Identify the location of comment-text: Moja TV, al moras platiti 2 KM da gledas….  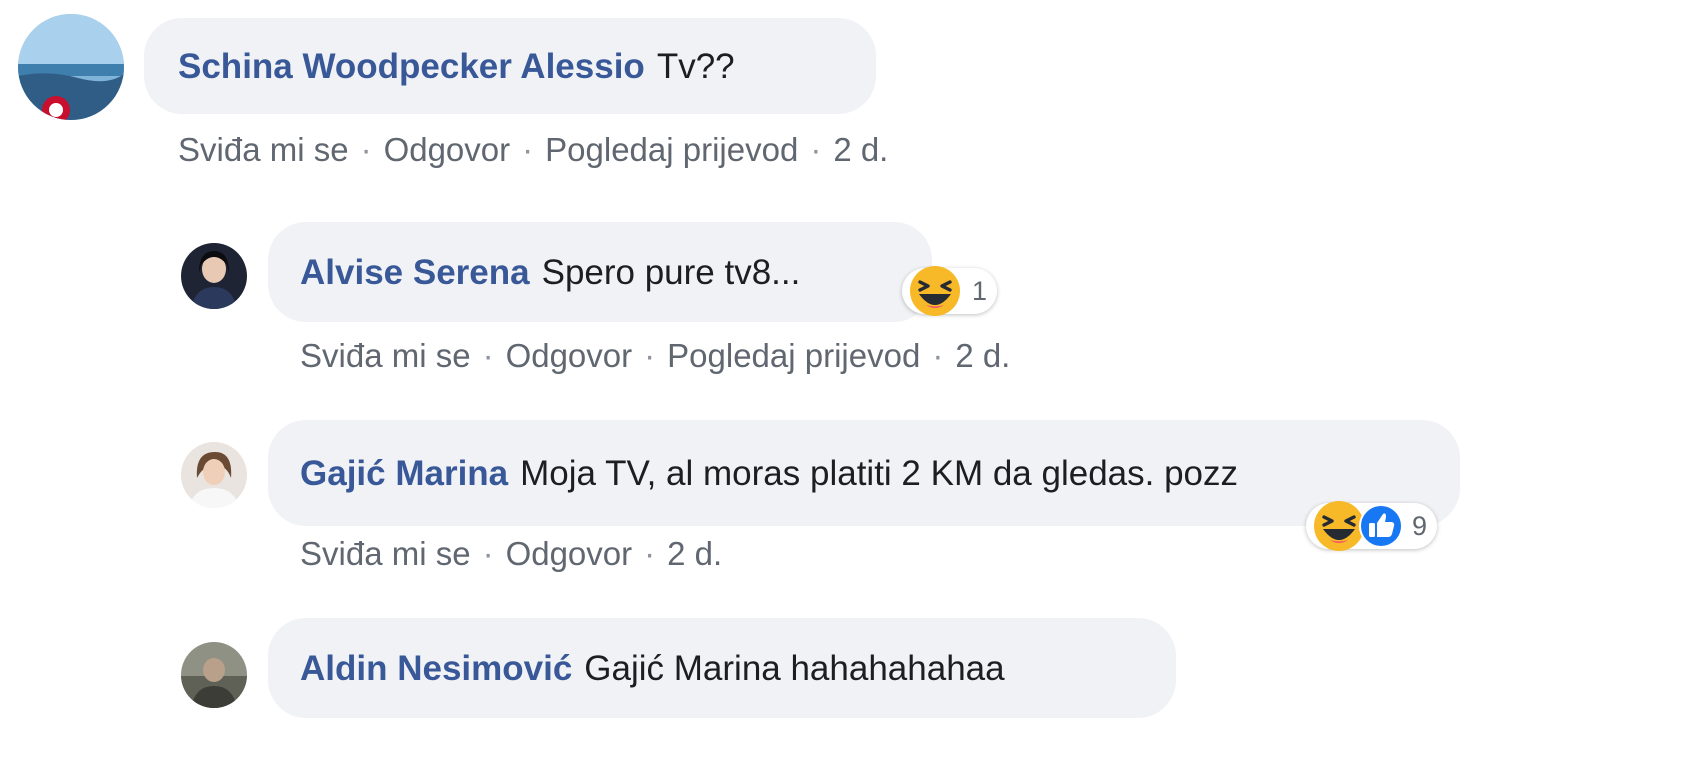
(879, 473).